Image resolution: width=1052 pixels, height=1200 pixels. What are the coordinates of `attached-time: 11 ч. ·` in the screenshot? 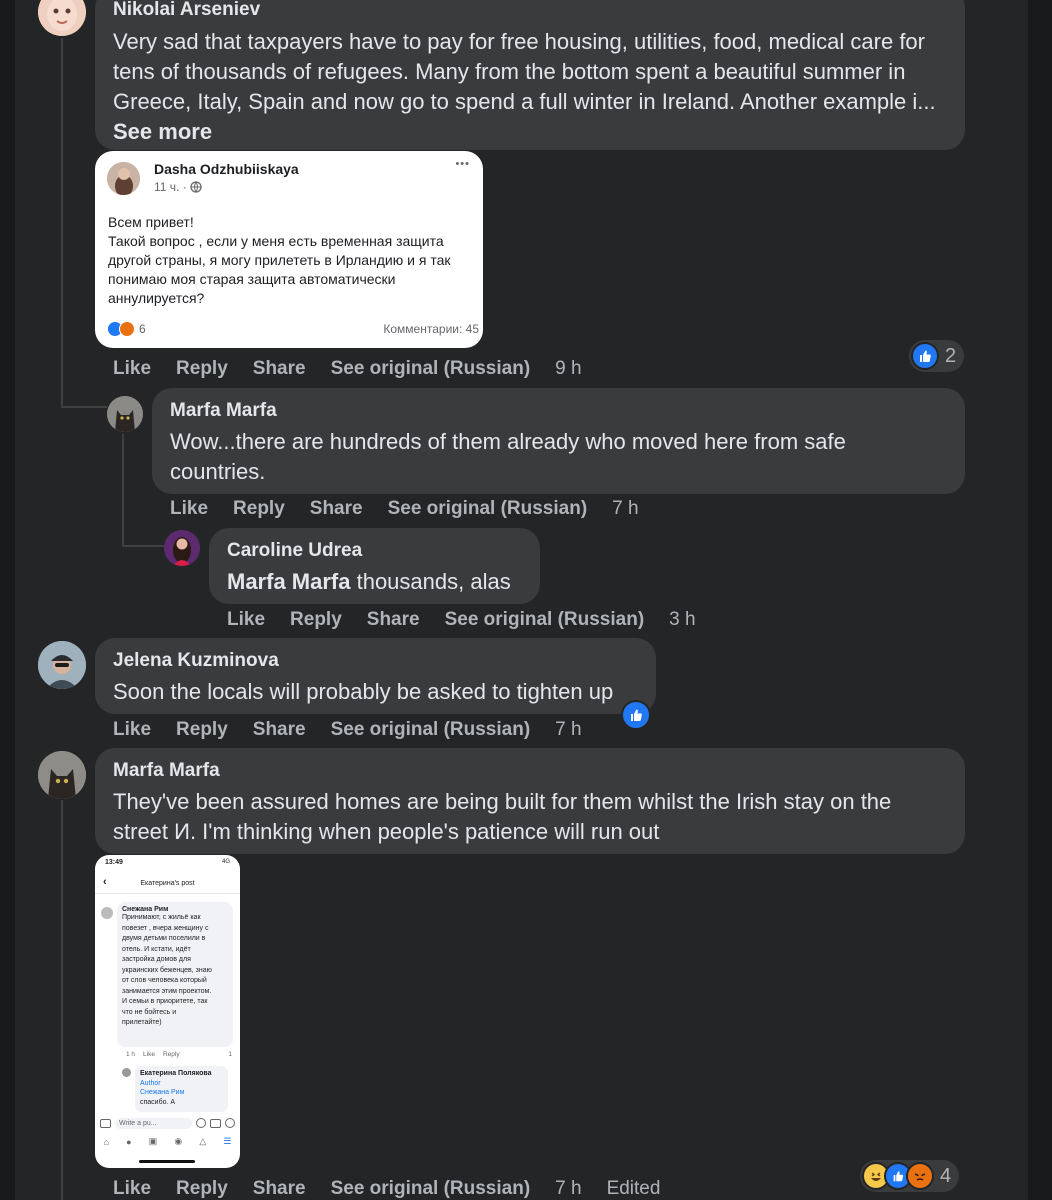 It's located at (170, 187).